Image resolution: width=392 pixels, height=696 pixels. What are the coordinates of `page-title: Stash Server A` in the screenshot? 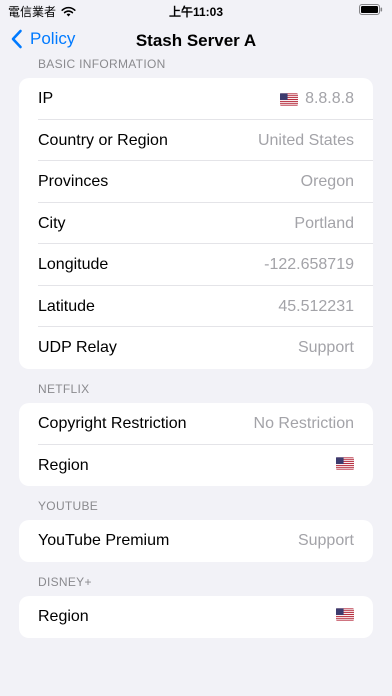 It's located at (196, 40).